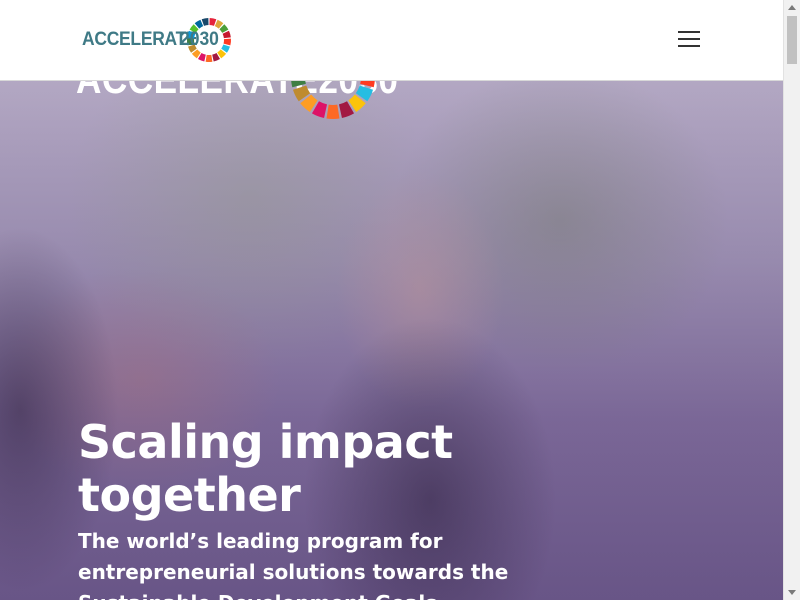 This screenshot has width=800, height=600. I want to click on vertical-scrollbar, so click(791, 300).